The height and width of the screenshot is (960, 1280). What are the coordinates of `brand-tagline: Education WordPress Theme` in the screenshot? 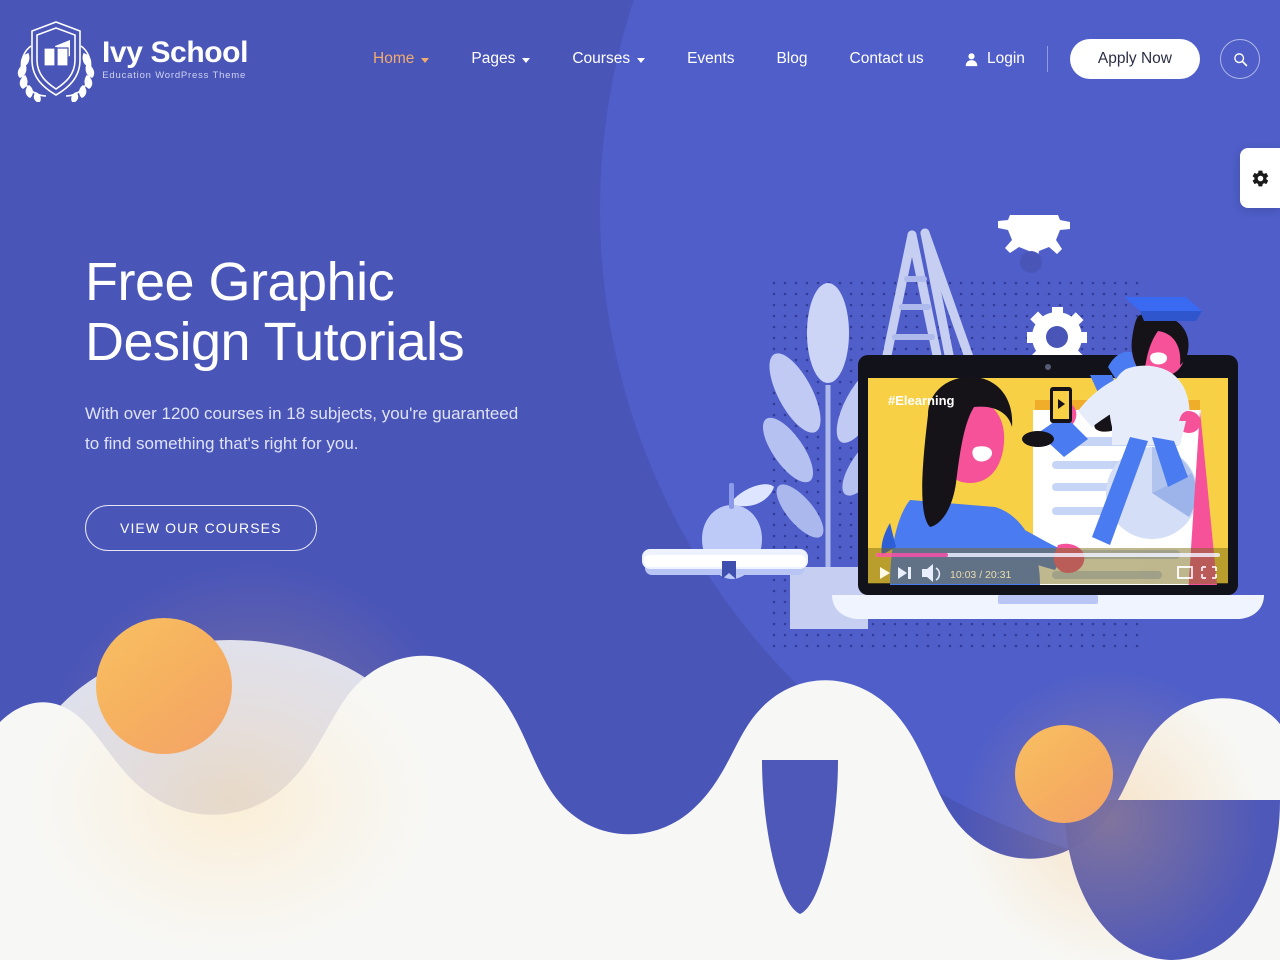 It's located at (174, 75).